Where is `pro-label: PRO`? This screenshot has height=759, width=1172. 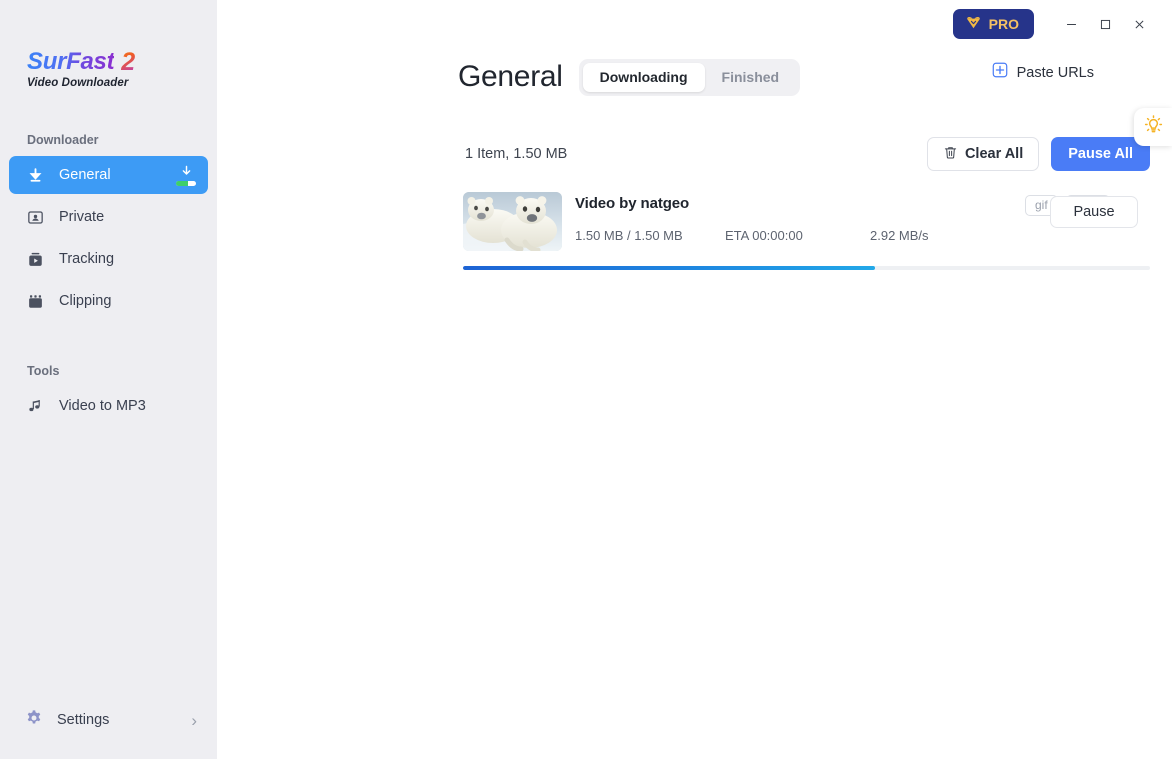 pro-label: PRO is located at coordinates (1003, 24).